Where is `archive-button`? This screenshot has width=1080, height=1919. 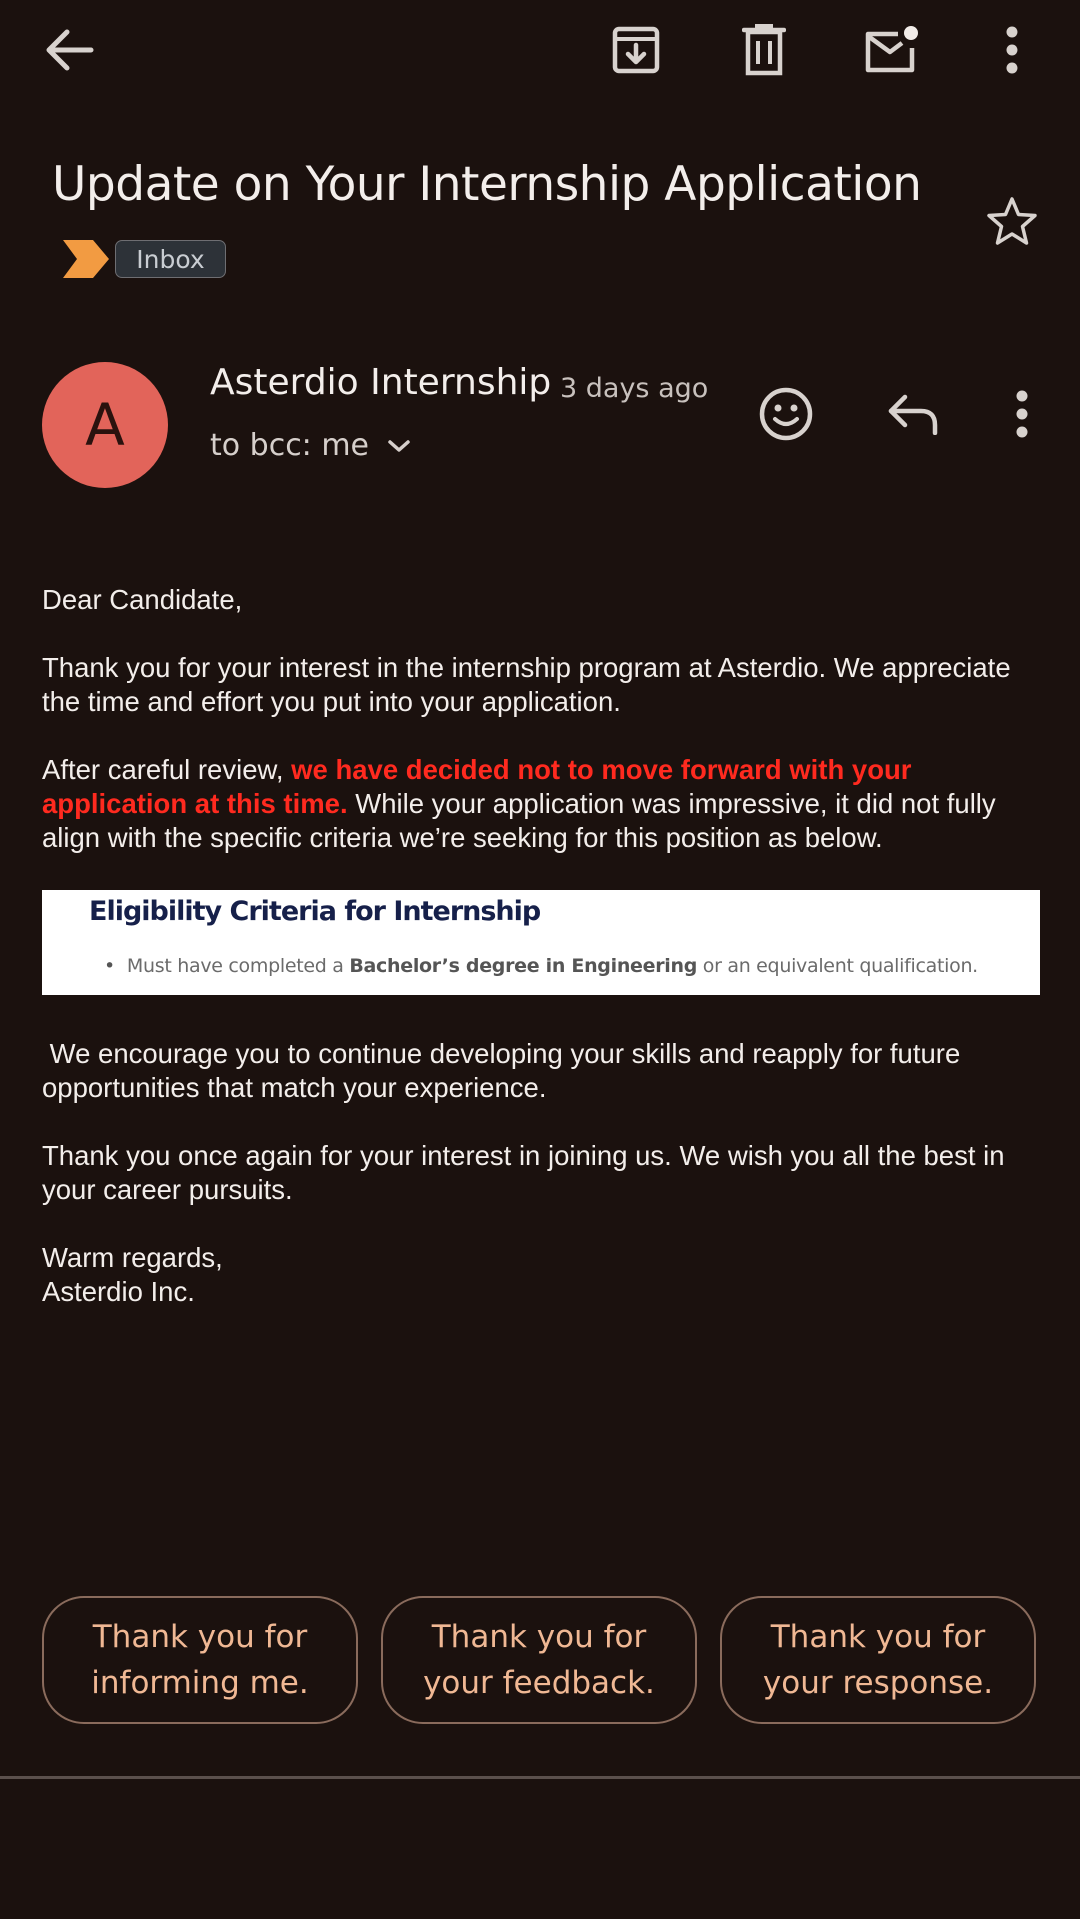
archive-button is located at coordinates (636, 50).